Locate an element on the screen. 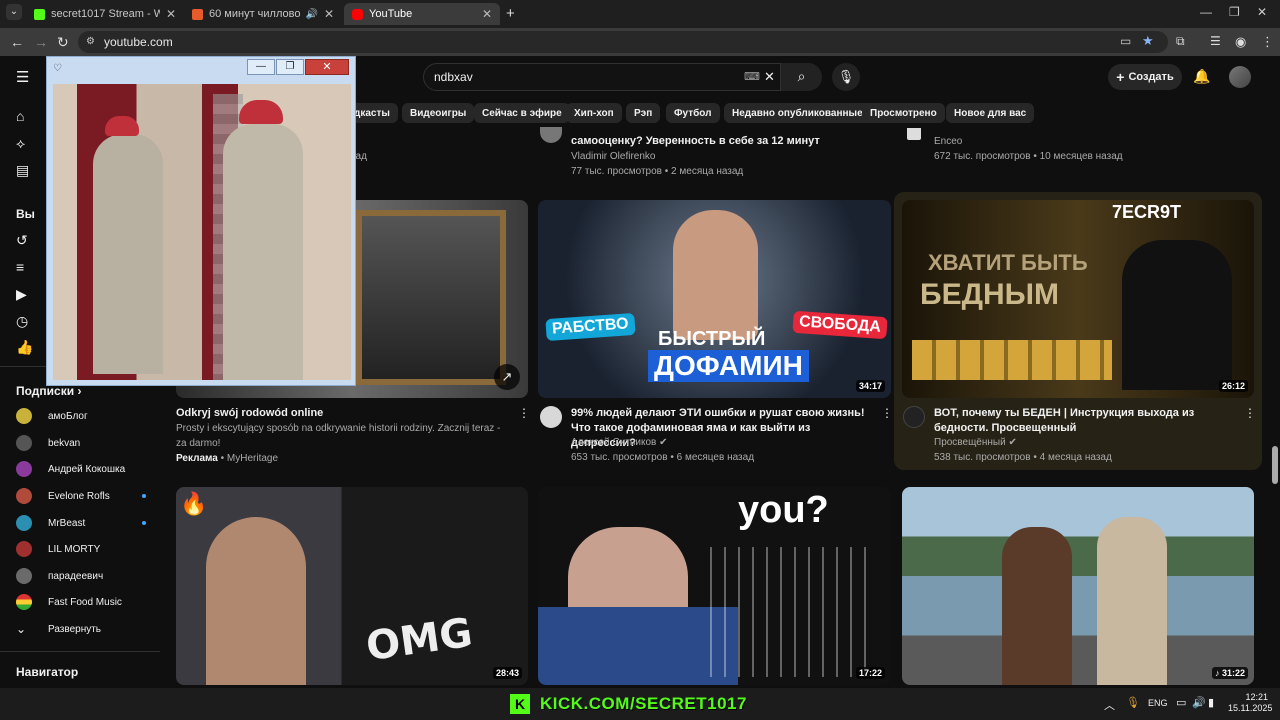  channel-name: Enceo is located at coordinates (948, 141).